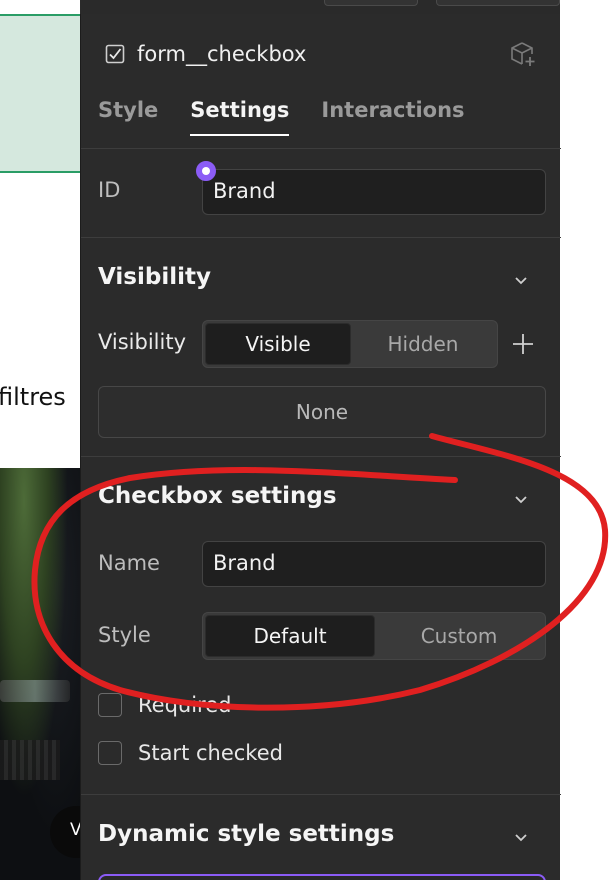 Image resolution: width=615 pixels, height=880 pixels. I want to click on dynamic-style-input, so click(322, 877).